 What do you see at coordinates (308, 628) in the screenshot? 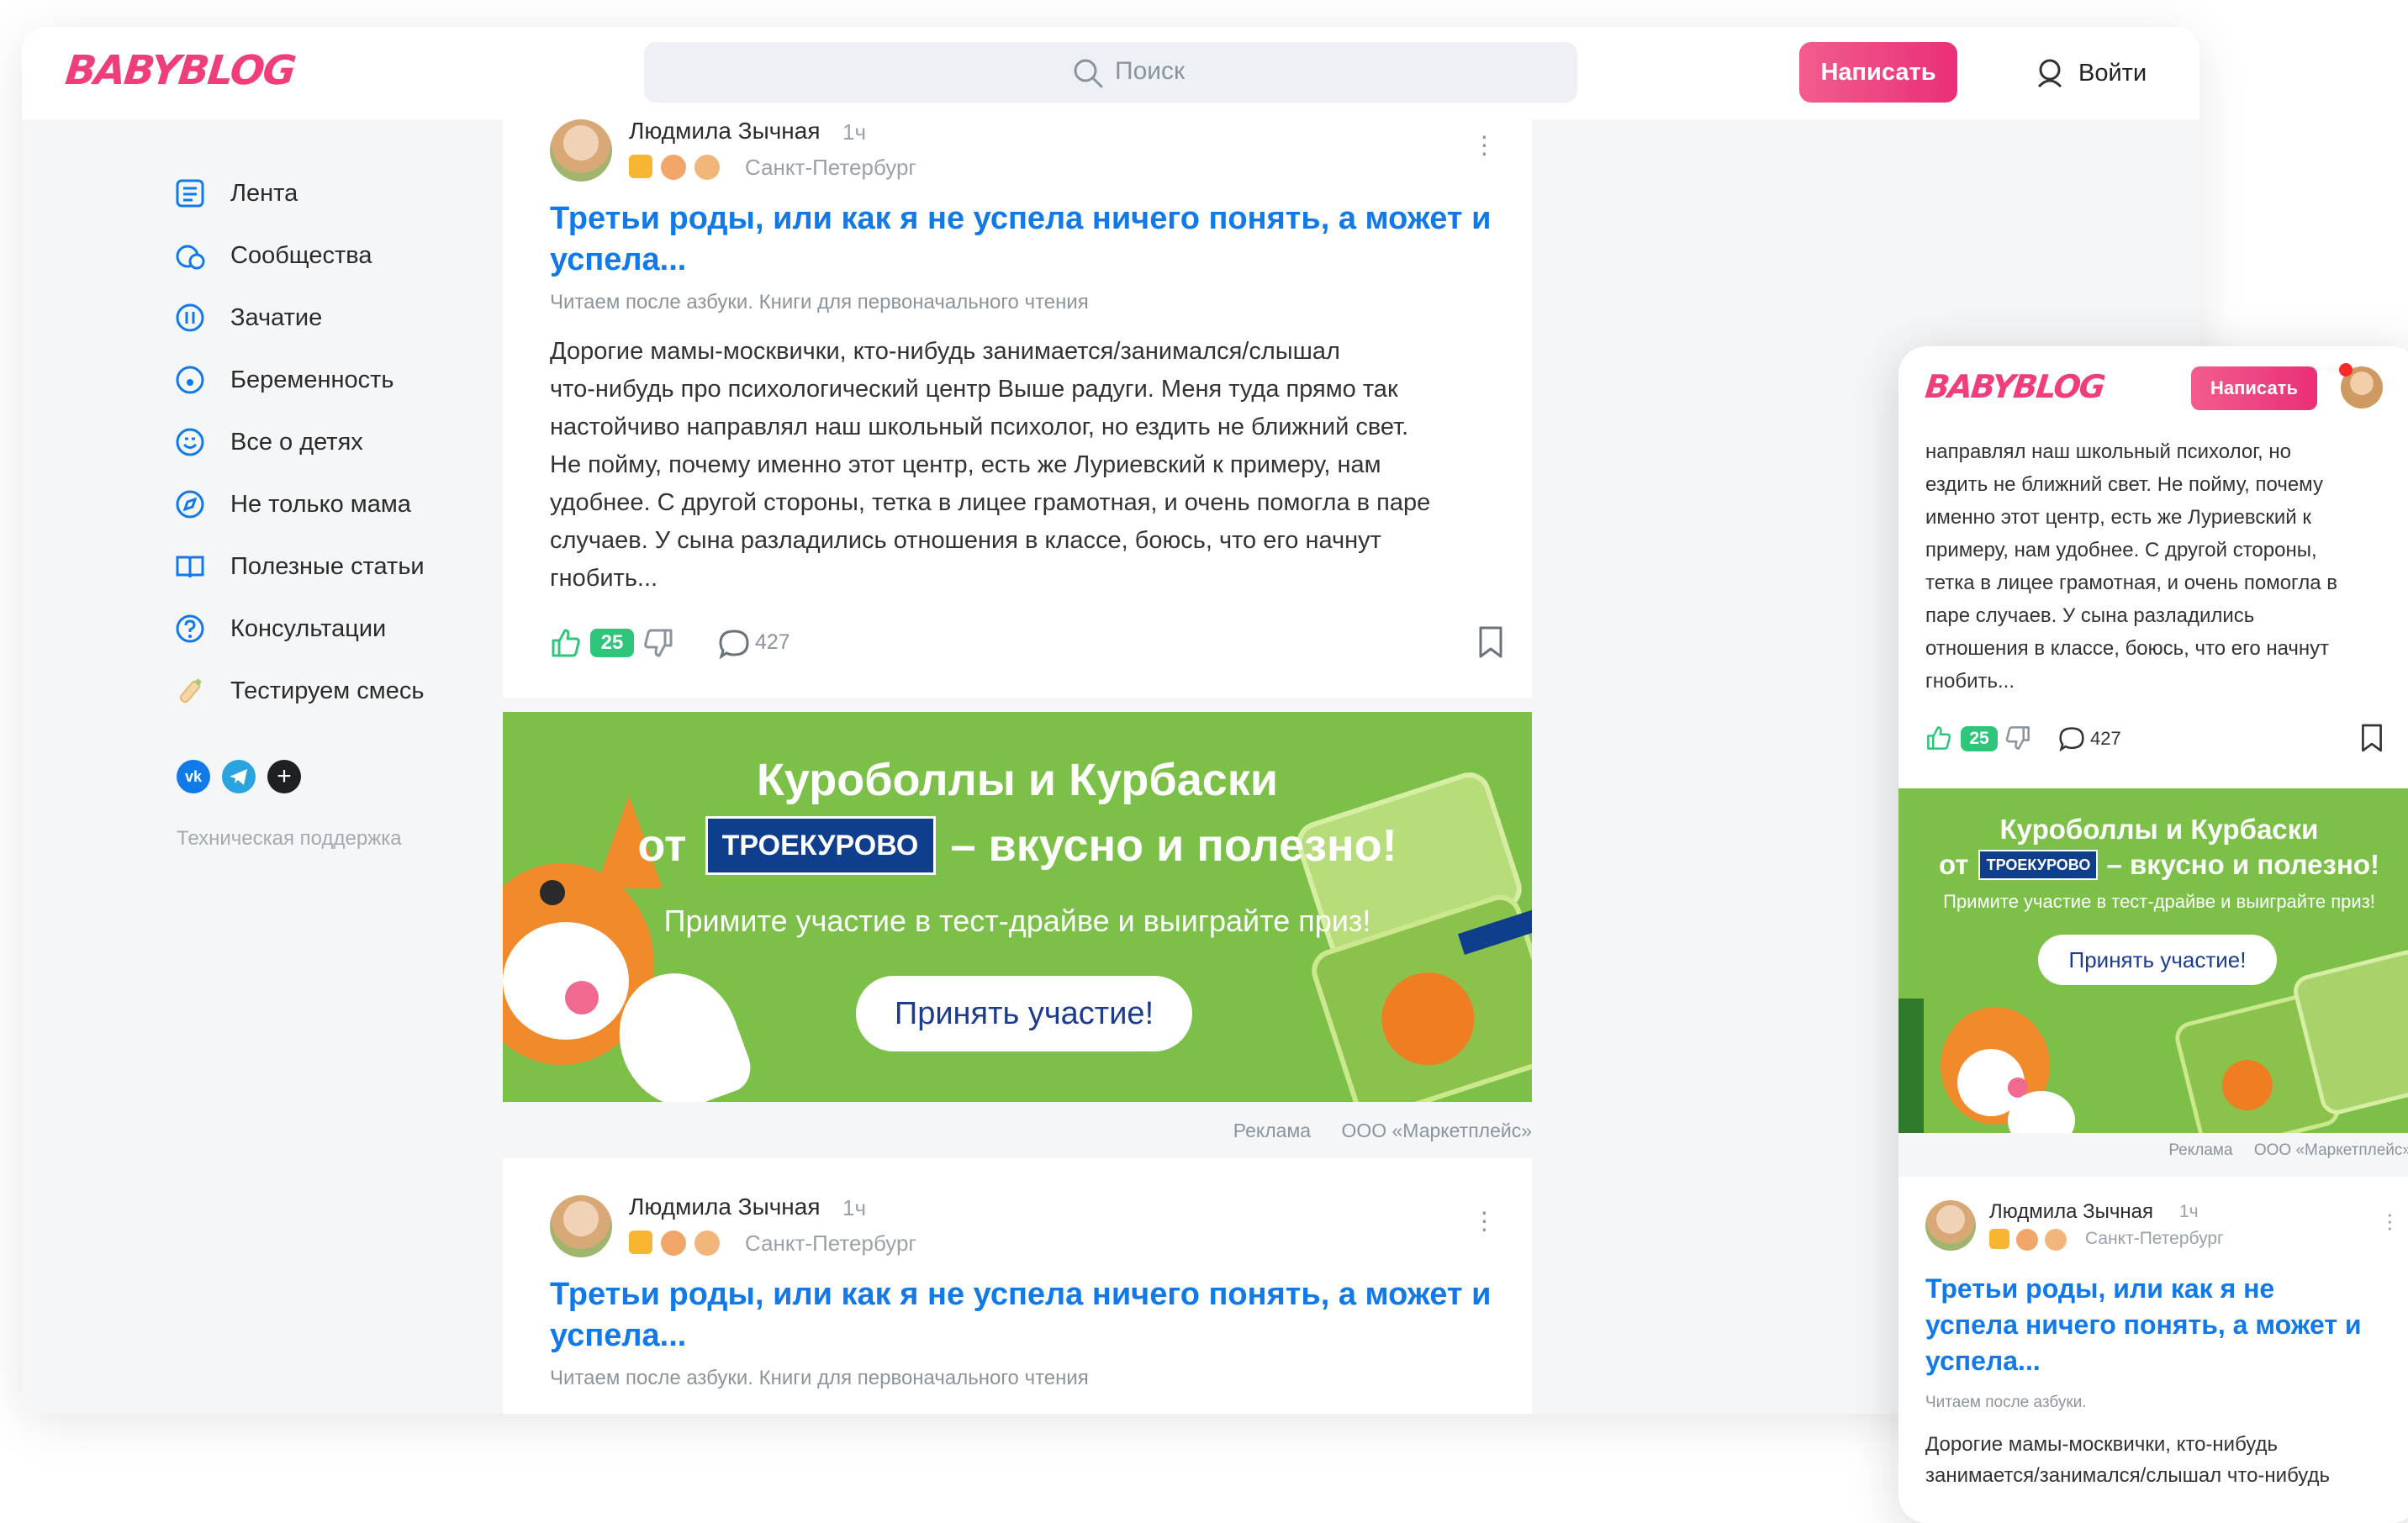
I see `sidebar-item-label: Консультации` at bounding box center [308, 628].